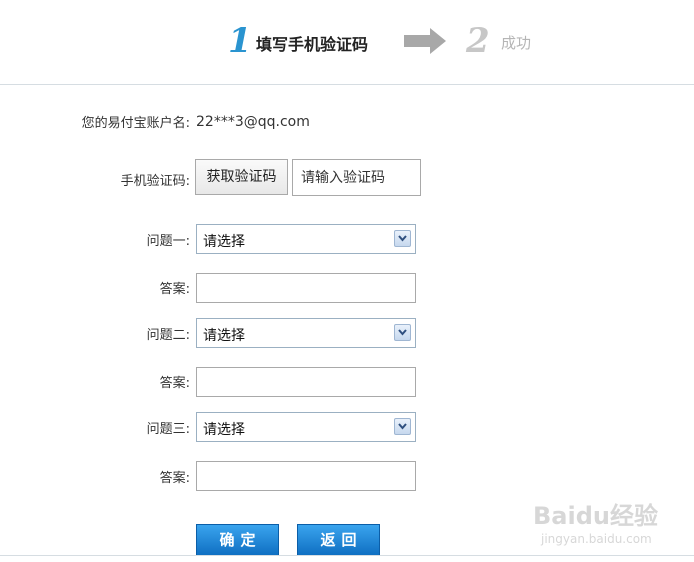  I want to click on watermark-logo: Baidu经验, so click(595, 516).